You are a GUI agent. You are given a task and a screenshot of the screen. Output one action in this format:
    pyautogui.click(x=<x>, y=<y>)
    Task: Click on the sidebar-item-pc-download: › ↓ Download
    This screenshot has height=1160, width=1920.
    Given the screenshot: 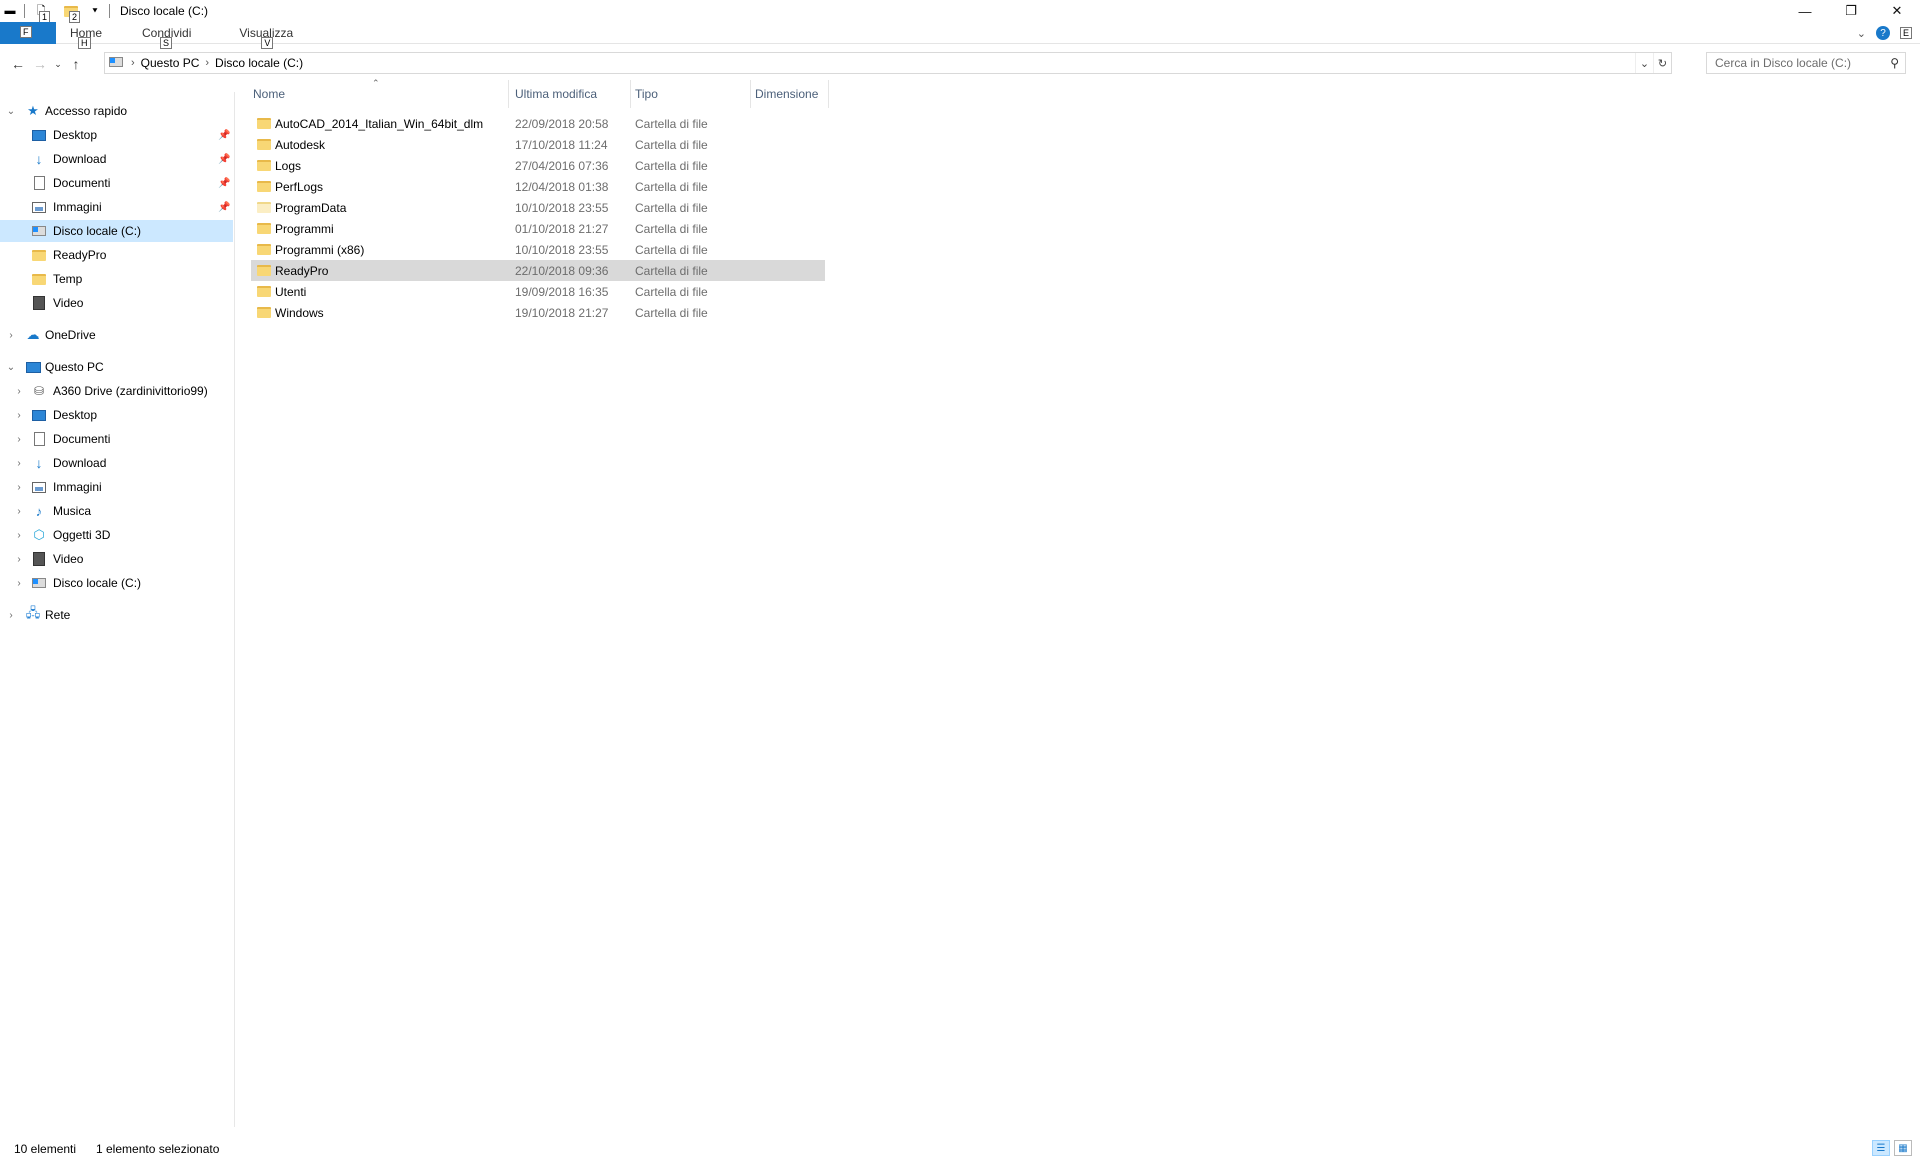 What is the action you would take?
    pyautogui.click(x=116, y=463)
    